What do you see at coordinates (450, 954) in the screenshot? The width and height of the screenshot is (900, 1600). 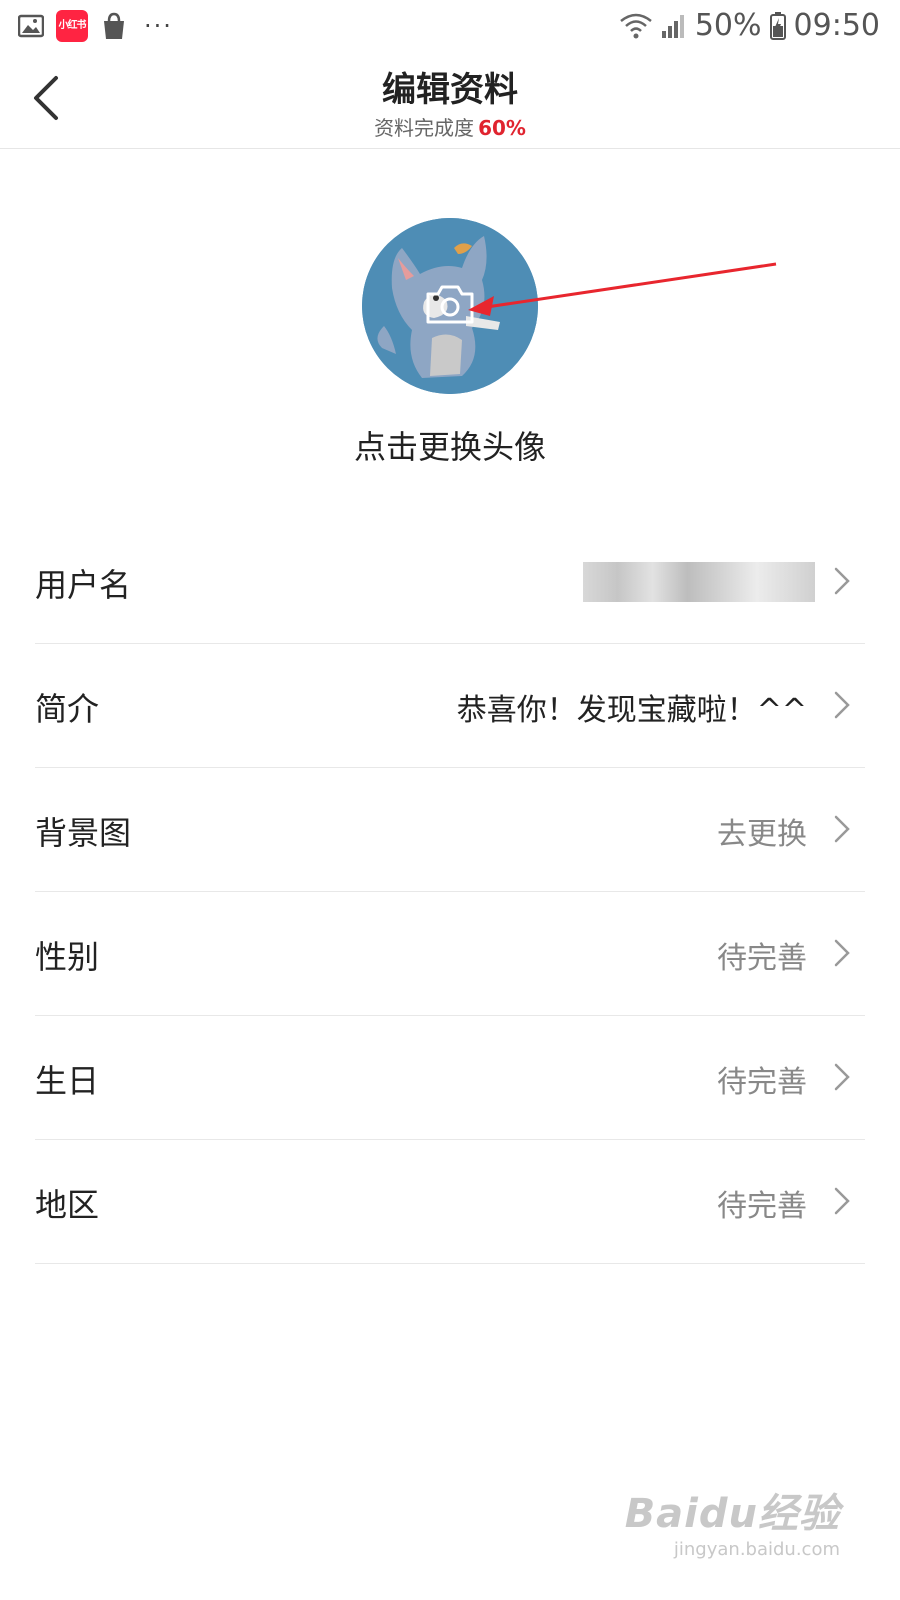 I see `row-gender: 性别 待完善` at bounding box center [450, 954].